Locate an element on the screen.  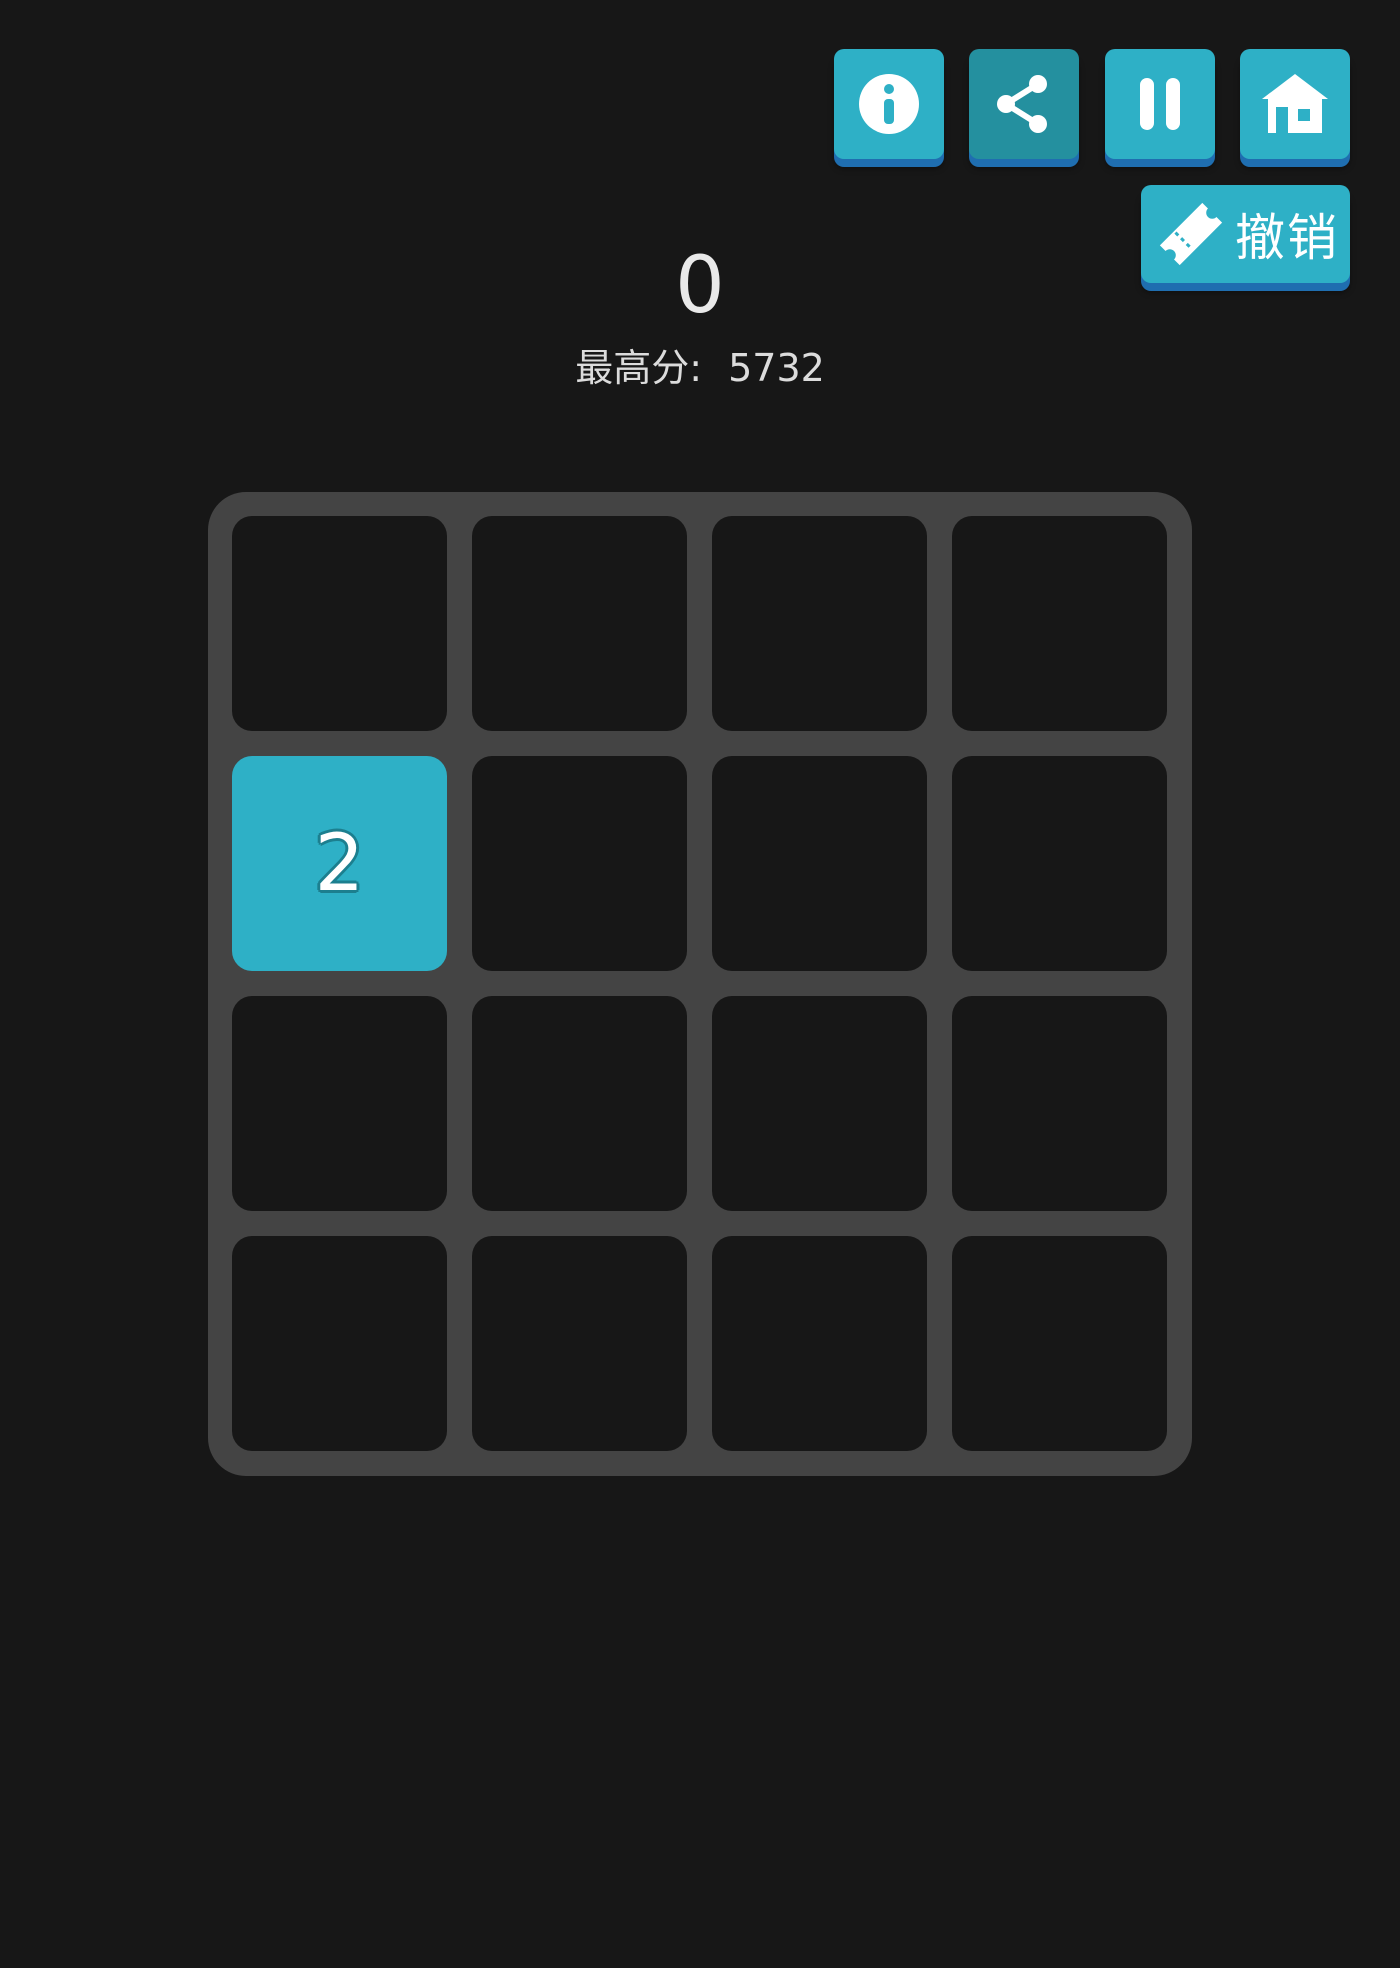
home-icon is located at coordinates (1295, 103).